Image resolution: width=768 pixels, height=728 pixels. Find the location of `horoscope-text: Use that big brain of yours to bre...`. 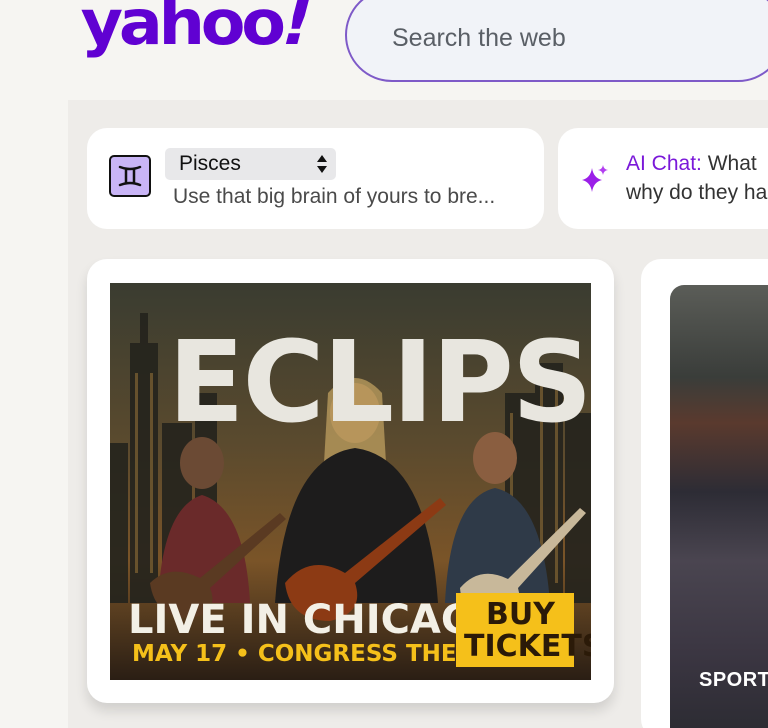

horoscope-text: Use that big brain of yours to bre... is located at coordinates (334, 196).